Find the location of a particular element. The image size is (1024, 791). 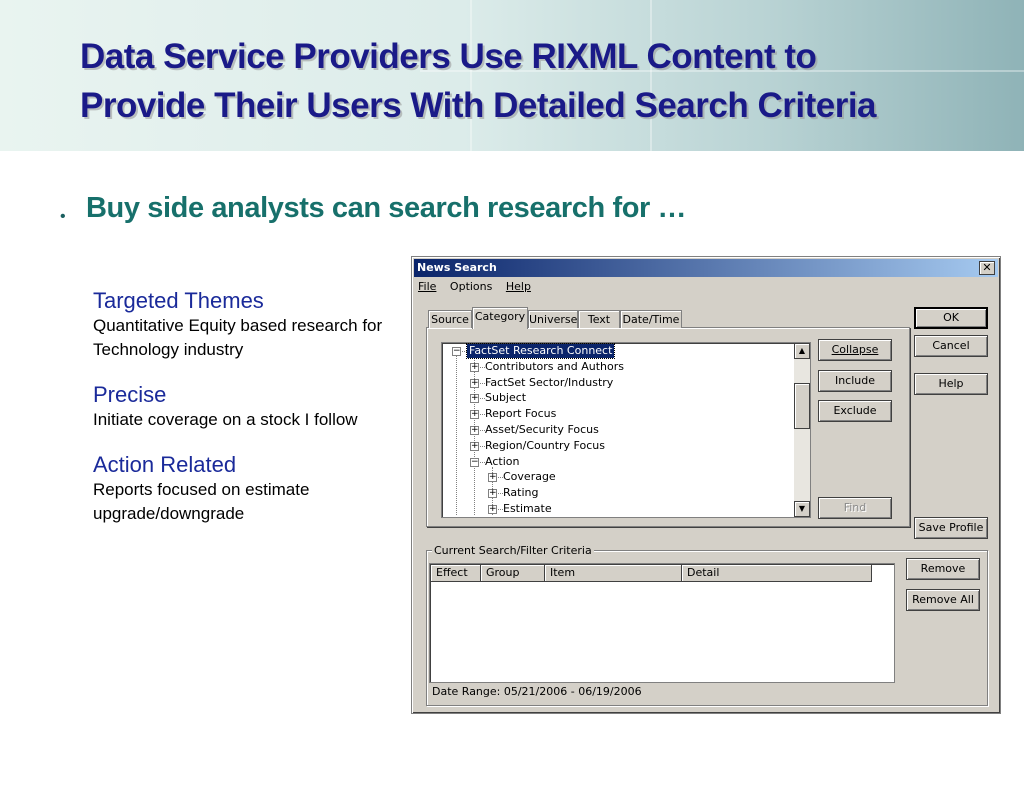

exclude-button: Exclude is located at coordinates (855, 411).